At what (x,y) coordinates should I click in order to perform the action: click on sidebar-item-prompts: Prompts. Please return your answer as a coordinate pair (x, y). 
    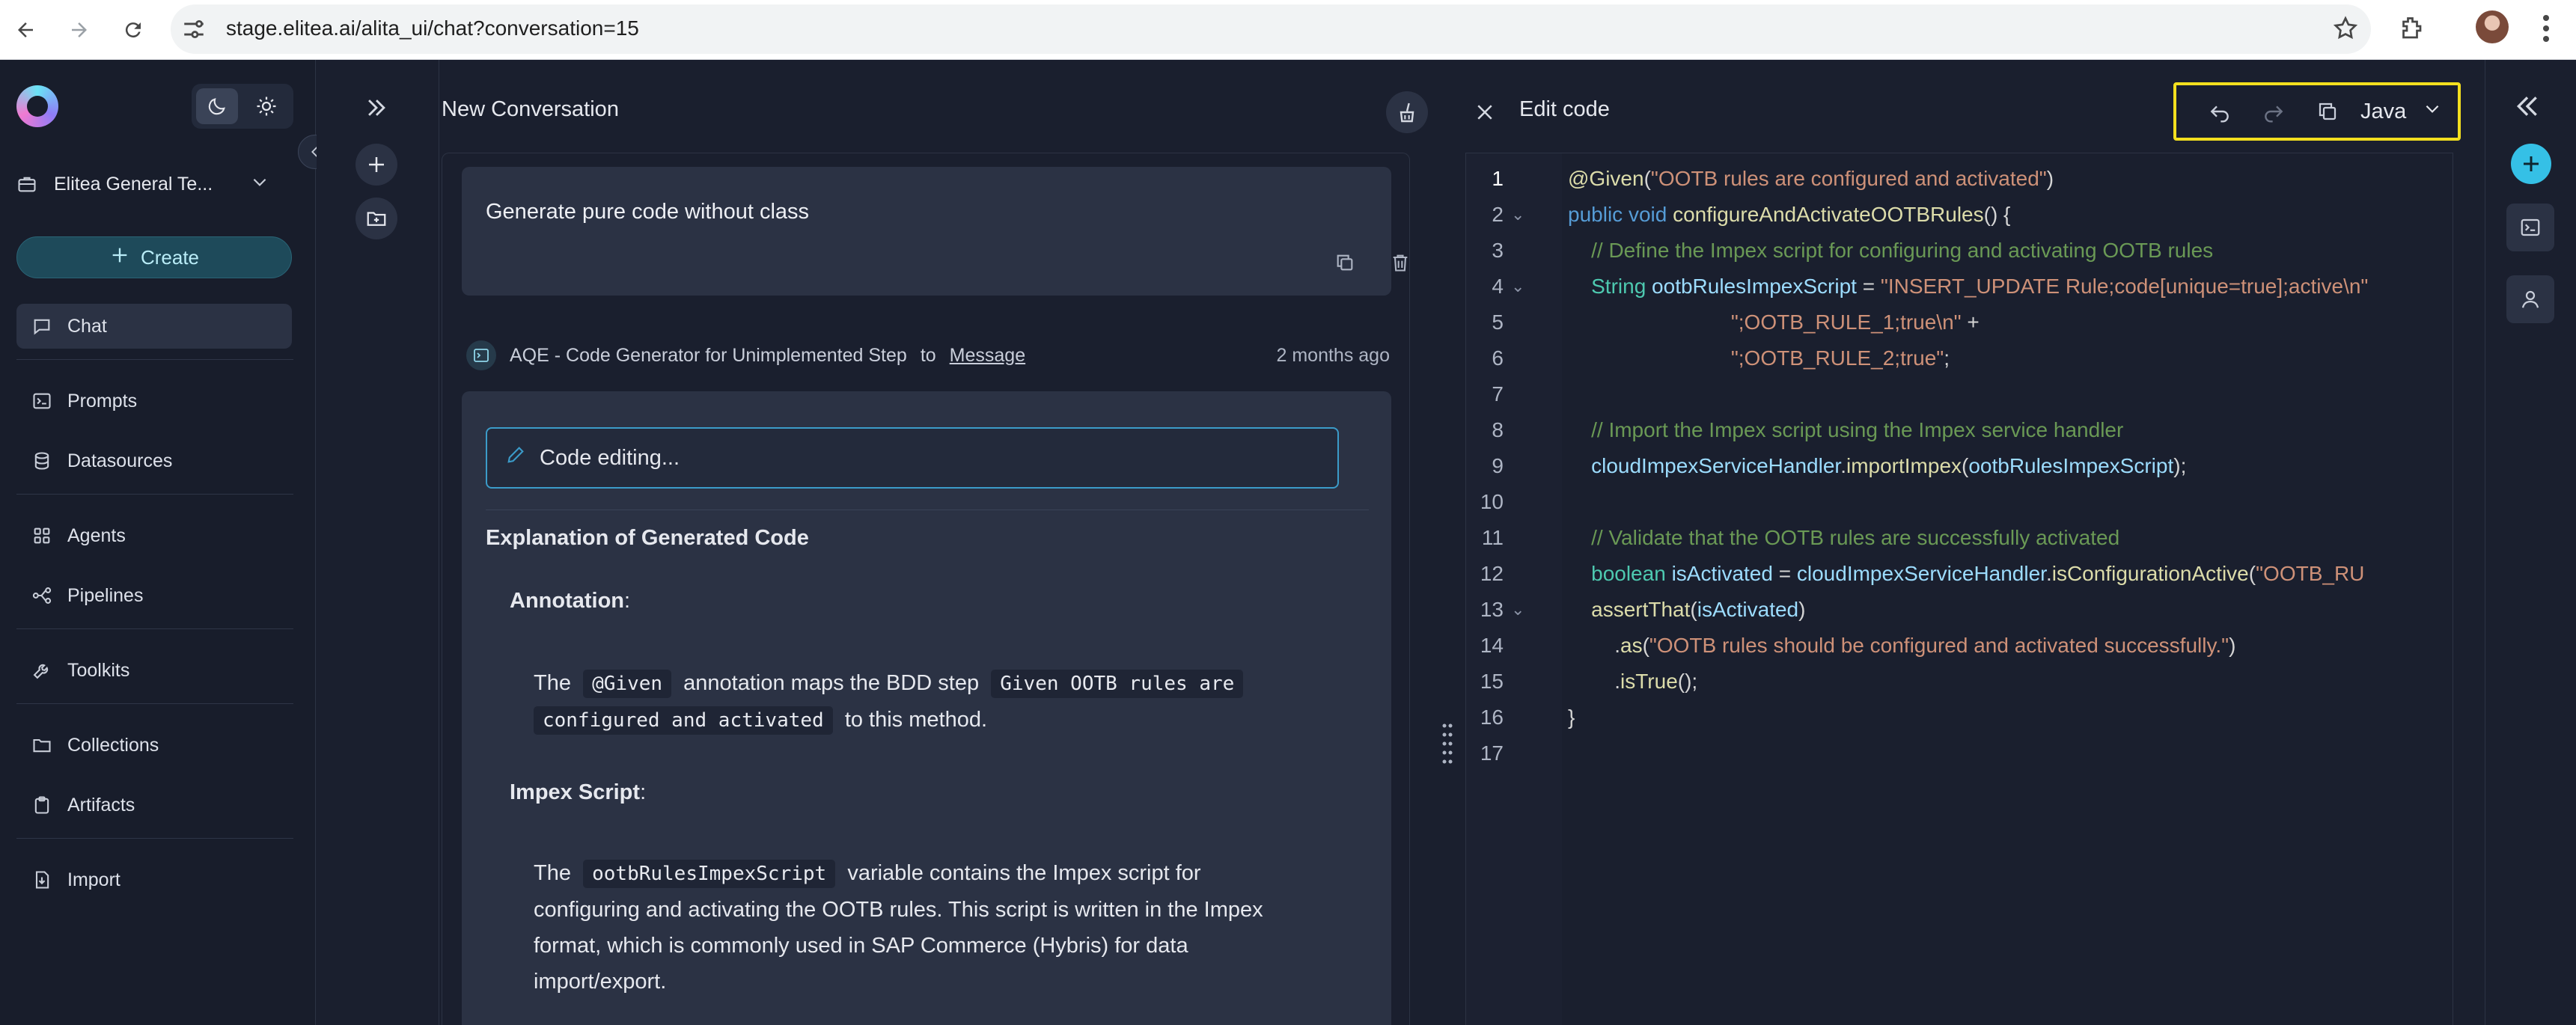
    Looking at the image, I should click on (154, 401).